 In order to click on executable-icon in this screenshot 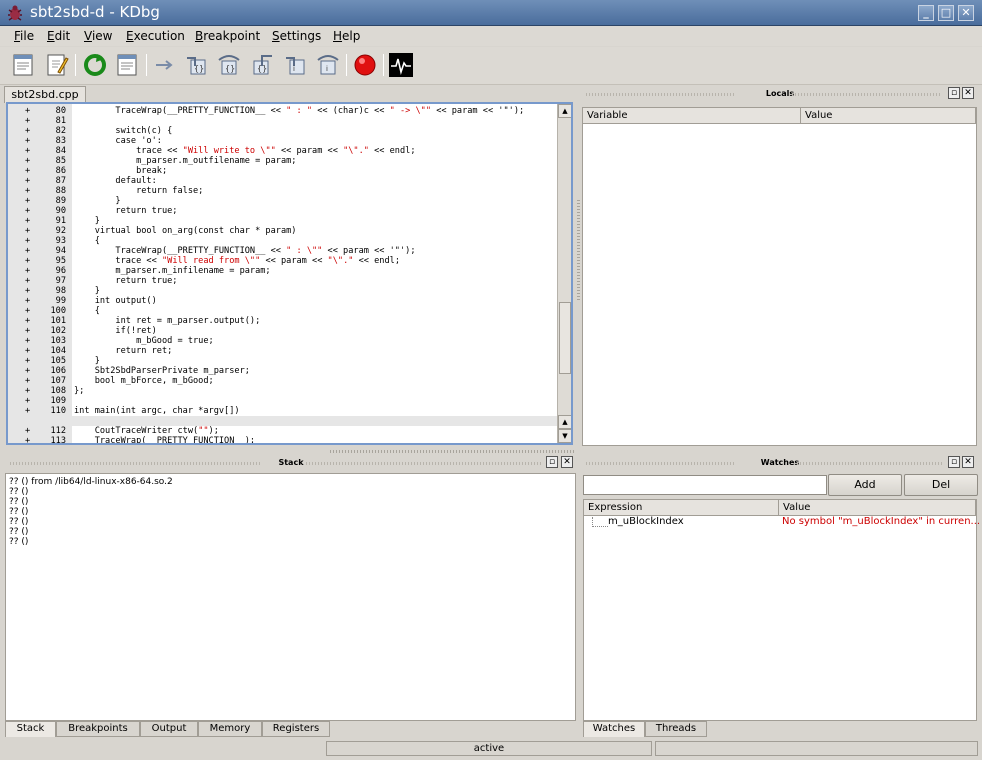, I will do `click(23, 65)`.